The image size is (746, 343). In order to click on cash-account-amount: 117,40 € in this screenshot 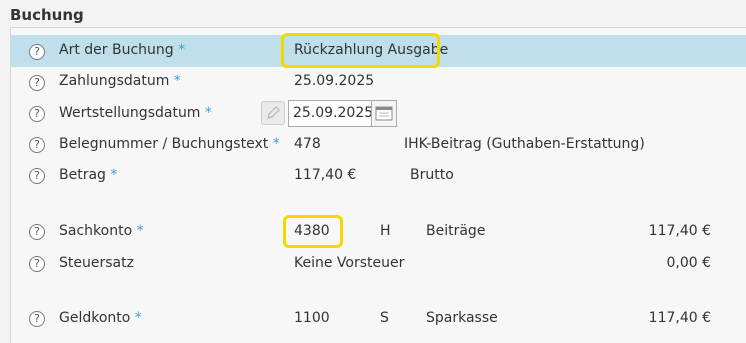, I will do `click(679, 318)`.